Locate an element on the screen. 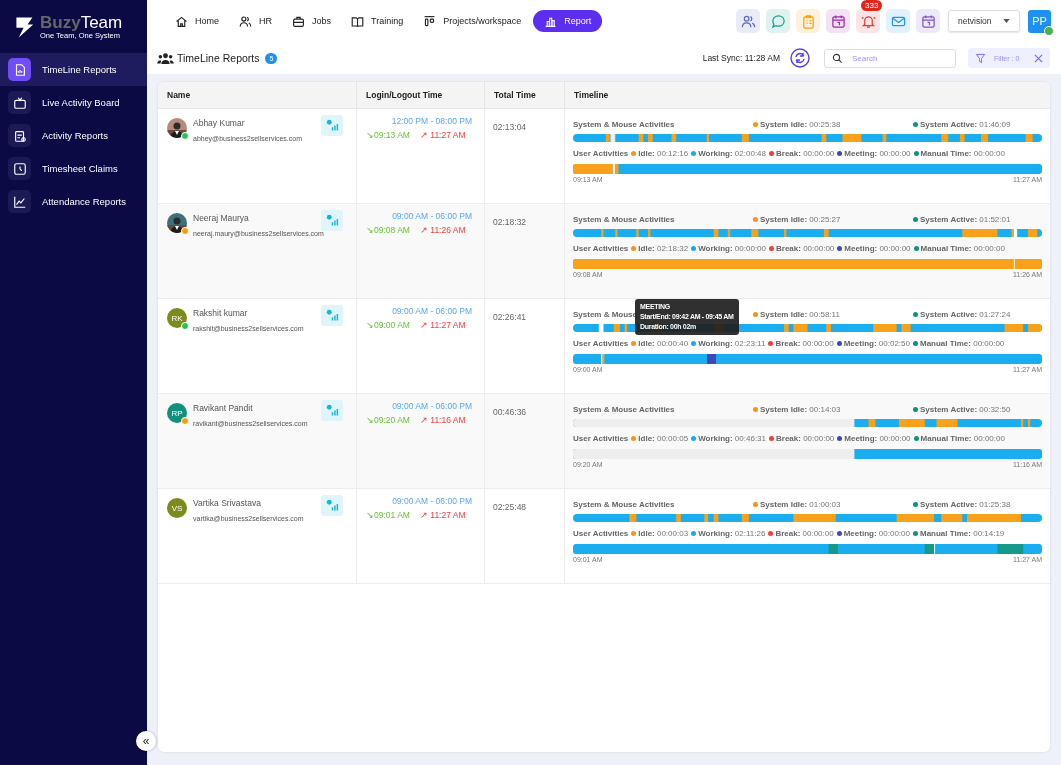 Image resolution: width=1061 pixels, height=765 pixels. total-time: 02:13:04 is located at coordinates (510, 127).